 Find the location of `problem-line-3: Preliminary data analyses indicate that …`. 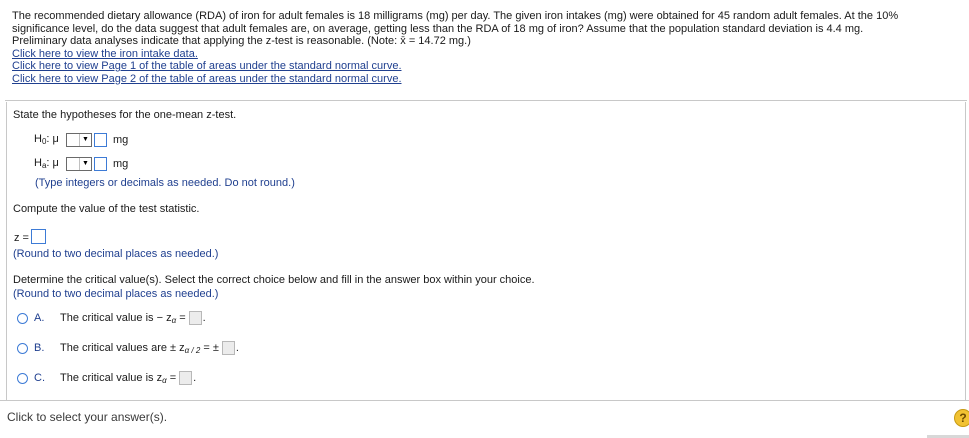

problem-line-3: Preliminary data analyses indicate that … is located at coordinates (241, 41).